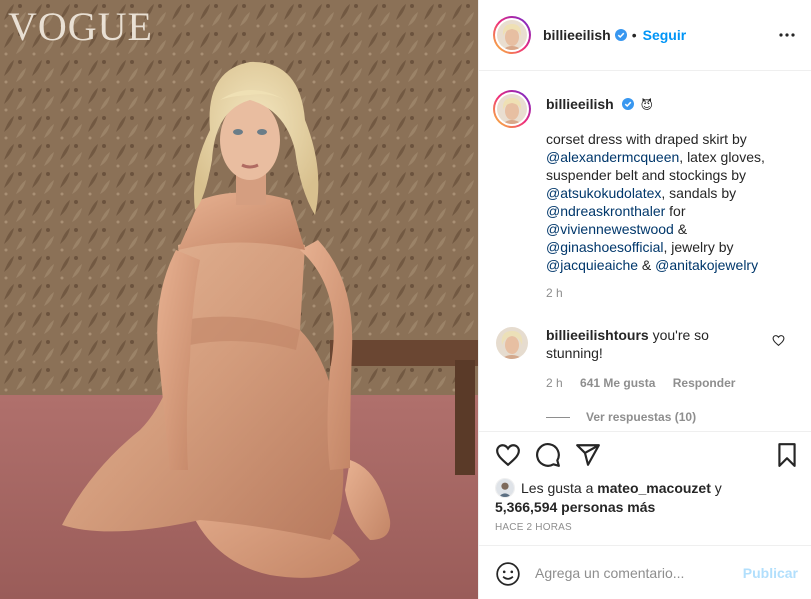 The image size is (811, 599). Describe the element at coordinates (698, 247) in the screenshot. I see `caption-text-segment: , jewelry by` at that location.